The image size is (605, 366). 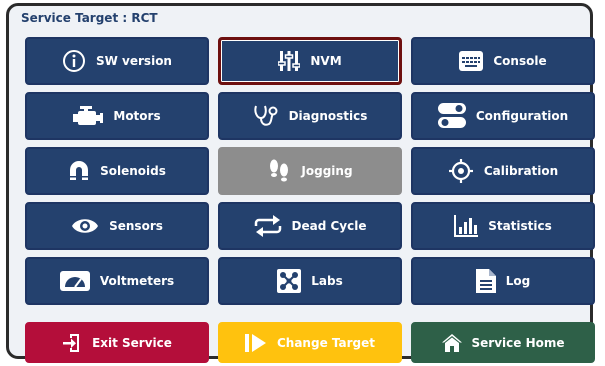 What do you see at coordinates (255, 343) in the screenshot?
I see `skip-icon` at bounding box center [255, 343].